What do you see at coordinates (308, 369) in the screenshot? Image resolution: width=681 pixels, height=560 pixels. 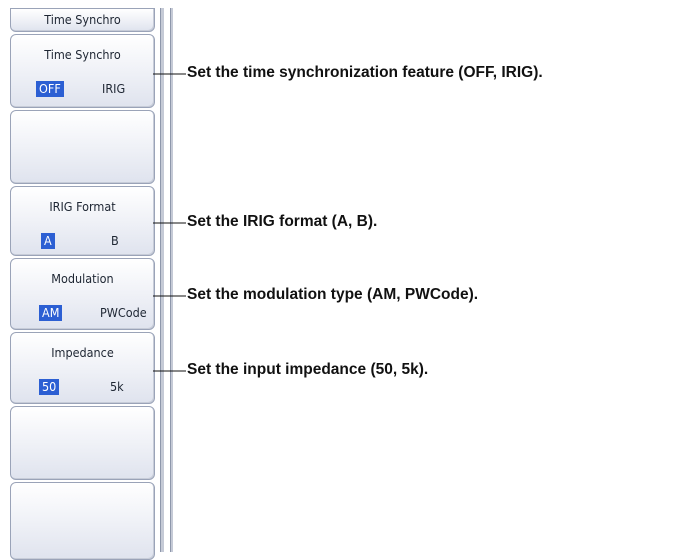 I see `callout-impedance: Set the input impedance (50, 5k).` at bounding box center [308, 369].